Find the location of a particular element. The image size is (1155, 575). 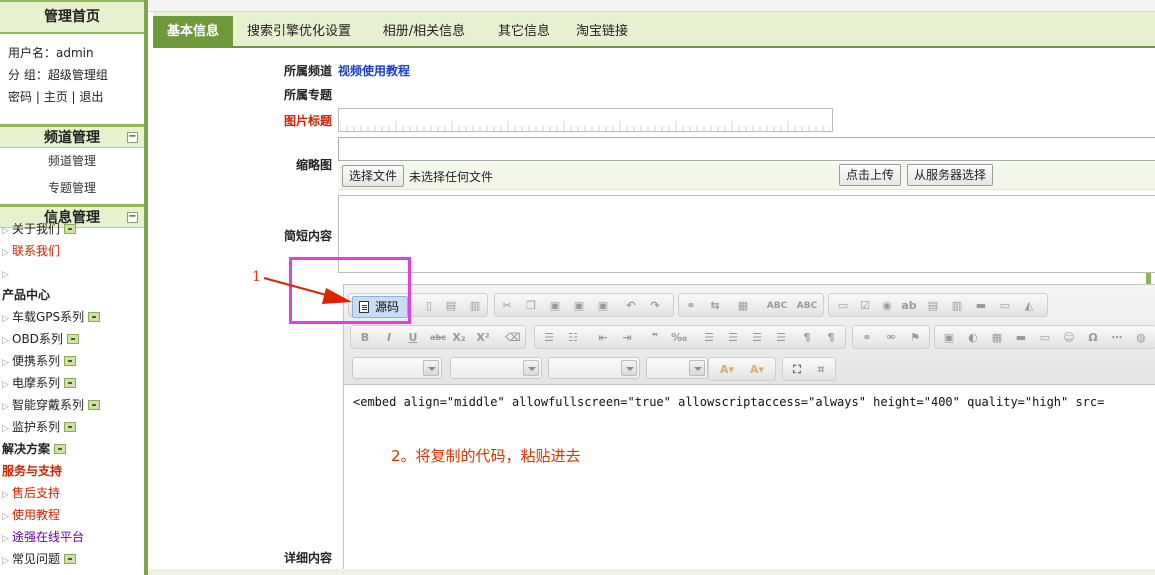

thumb-path-input is located at coordinates (746, 149).